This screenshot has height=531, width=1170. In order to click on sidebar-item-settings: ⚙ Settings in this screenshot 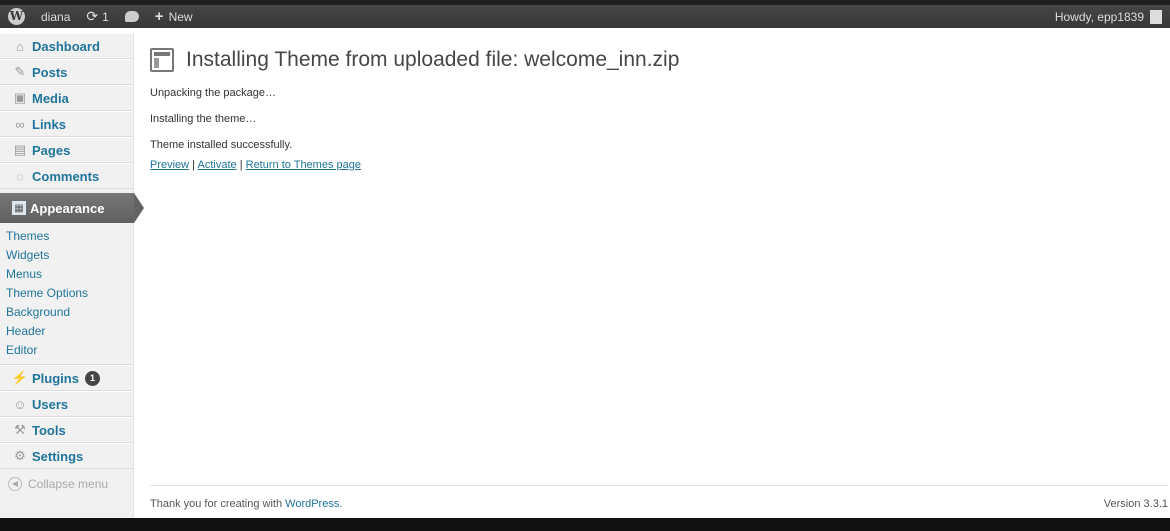, I will do `click(66, 456)`.